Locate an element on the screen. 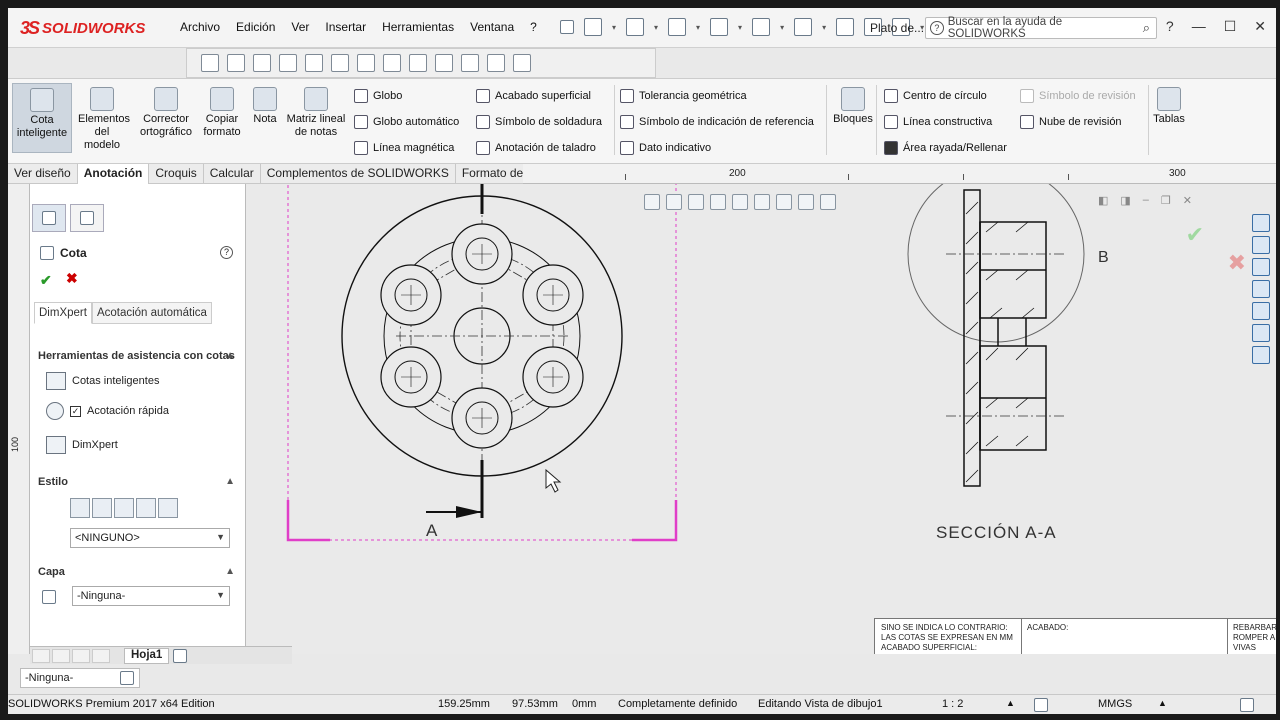  canvas-minimize-icon: – is located at coordinates (1146, 200).